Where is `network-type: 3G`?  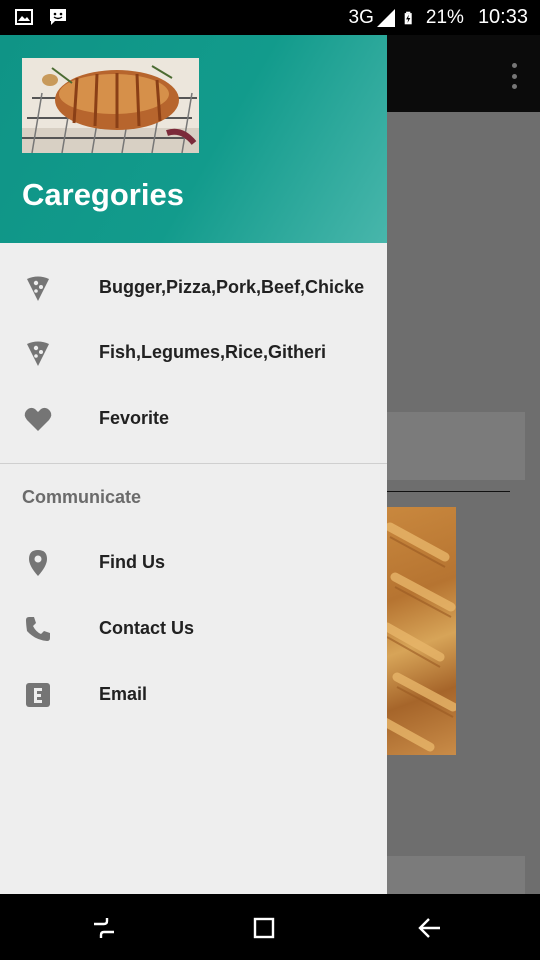
network-type: 3G is located at coordinates (361, 17).